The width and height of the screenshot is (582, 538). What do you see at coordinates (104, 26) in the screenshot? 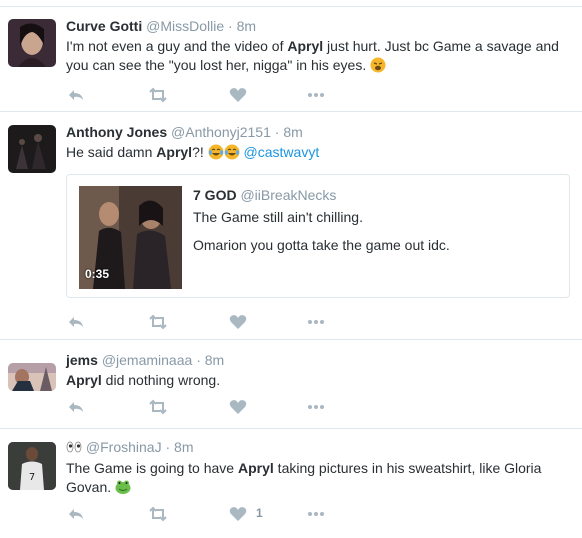
I see `display-name: Curve Gotti` at bounding box center [104, 26].